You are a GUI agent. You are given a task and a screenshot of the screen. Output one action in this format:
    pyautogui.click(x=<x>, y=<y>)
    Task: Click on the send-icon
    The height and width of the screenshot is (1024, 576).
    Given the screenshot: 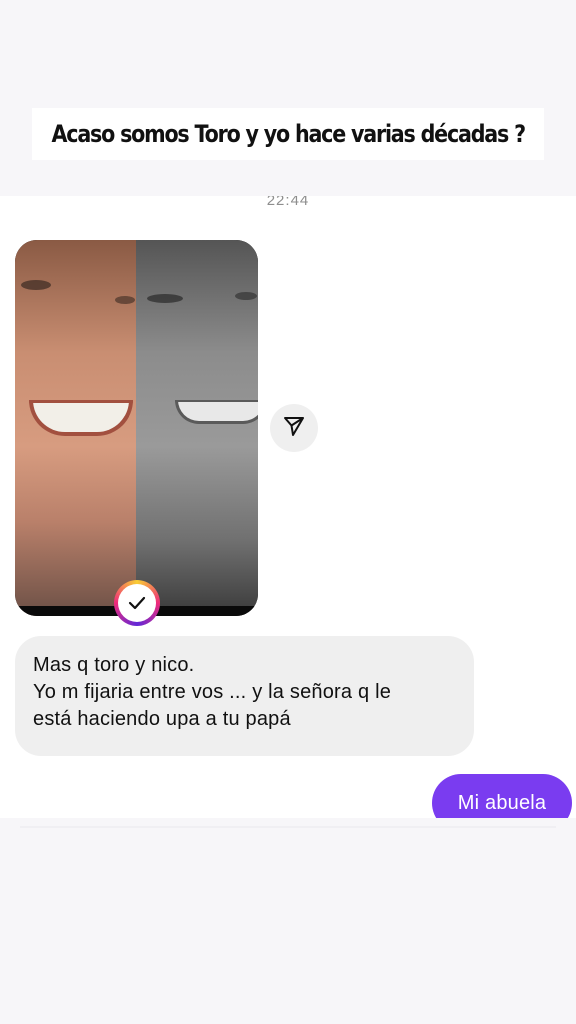 What is the action you would take?
    pyautogui.click(x=294, y=428)
    